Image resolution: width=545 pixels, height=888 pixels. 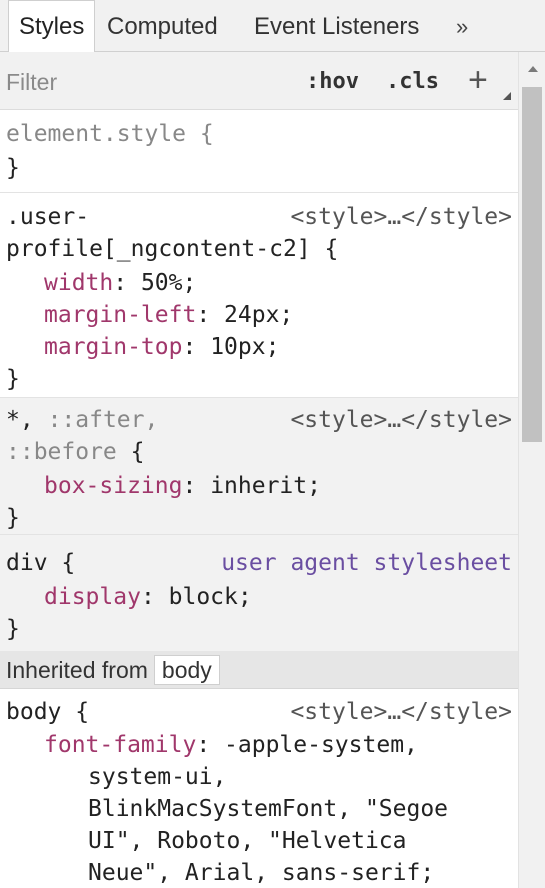 I want to click on filter-input: Filter, so click(x=146, y=82).